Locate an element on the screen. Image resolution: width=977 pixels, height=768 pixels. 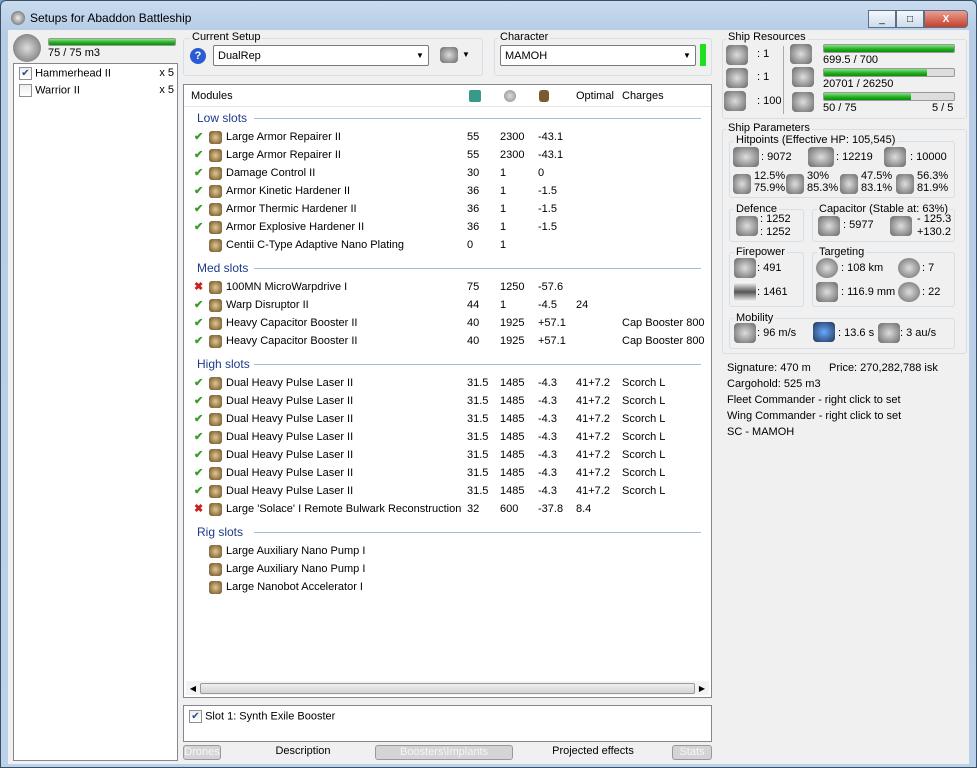
module-cap: -4.5 is located at coordinates (547, 305).